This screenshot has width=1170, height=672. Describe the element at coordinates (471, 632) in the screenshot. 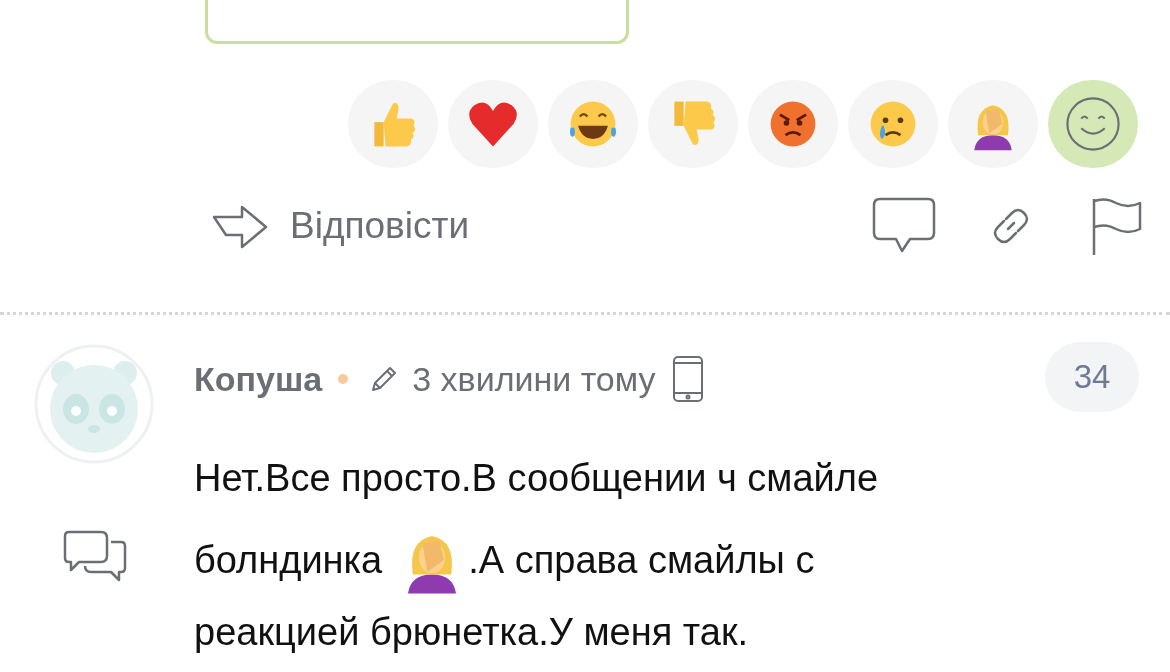

I see `comment-text: реакцией брюнетка.У меня так.` at that location.